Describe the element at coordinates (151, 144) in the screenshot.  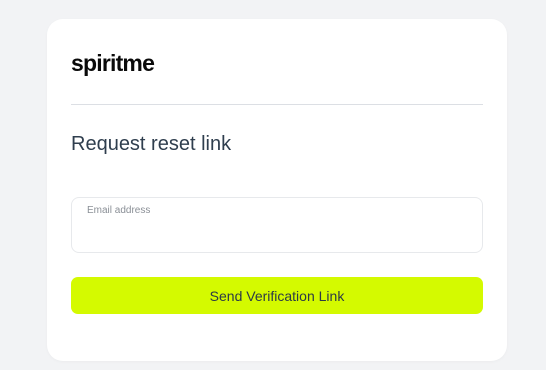
I see `page-title: Request reset link` at that location.